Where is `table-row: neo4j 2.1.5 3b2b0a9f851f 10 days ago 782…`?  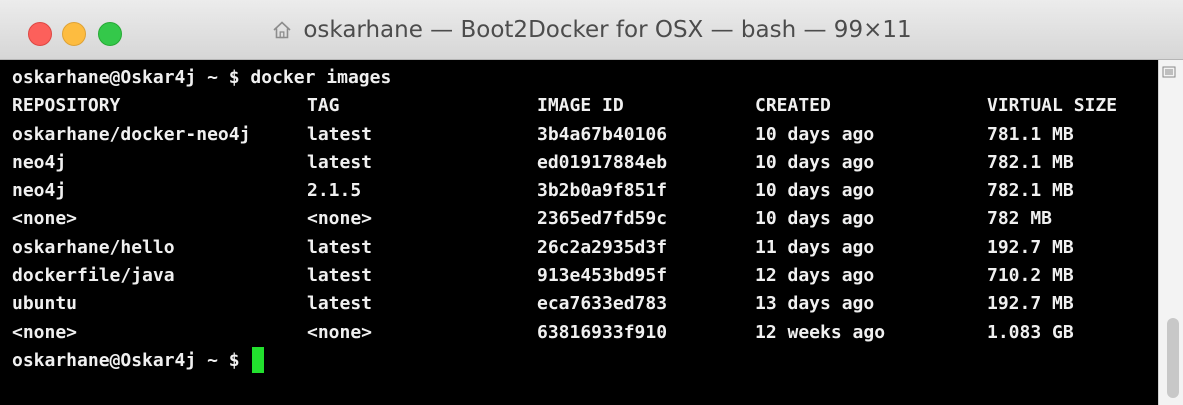 table-row: neo4j 2.1.5 3b2b0a9f851f 10 days ago 782… is located at coordinates (579, 191).